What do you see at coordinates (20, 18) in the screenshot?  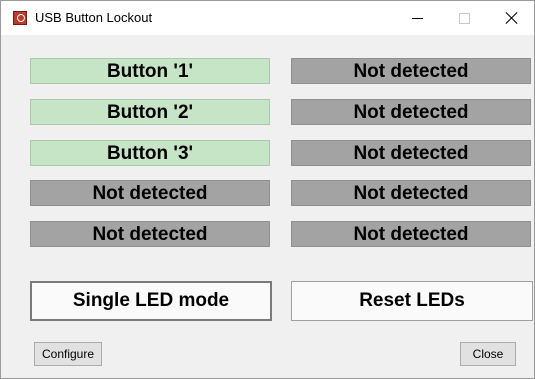 I see `app-logo-icon` at bounding box center [20, 18].